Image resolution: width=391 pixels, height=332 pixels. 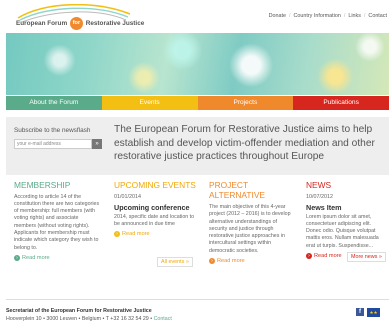 I want to click on logo-for-badge: for, so click(x=76, y=23).